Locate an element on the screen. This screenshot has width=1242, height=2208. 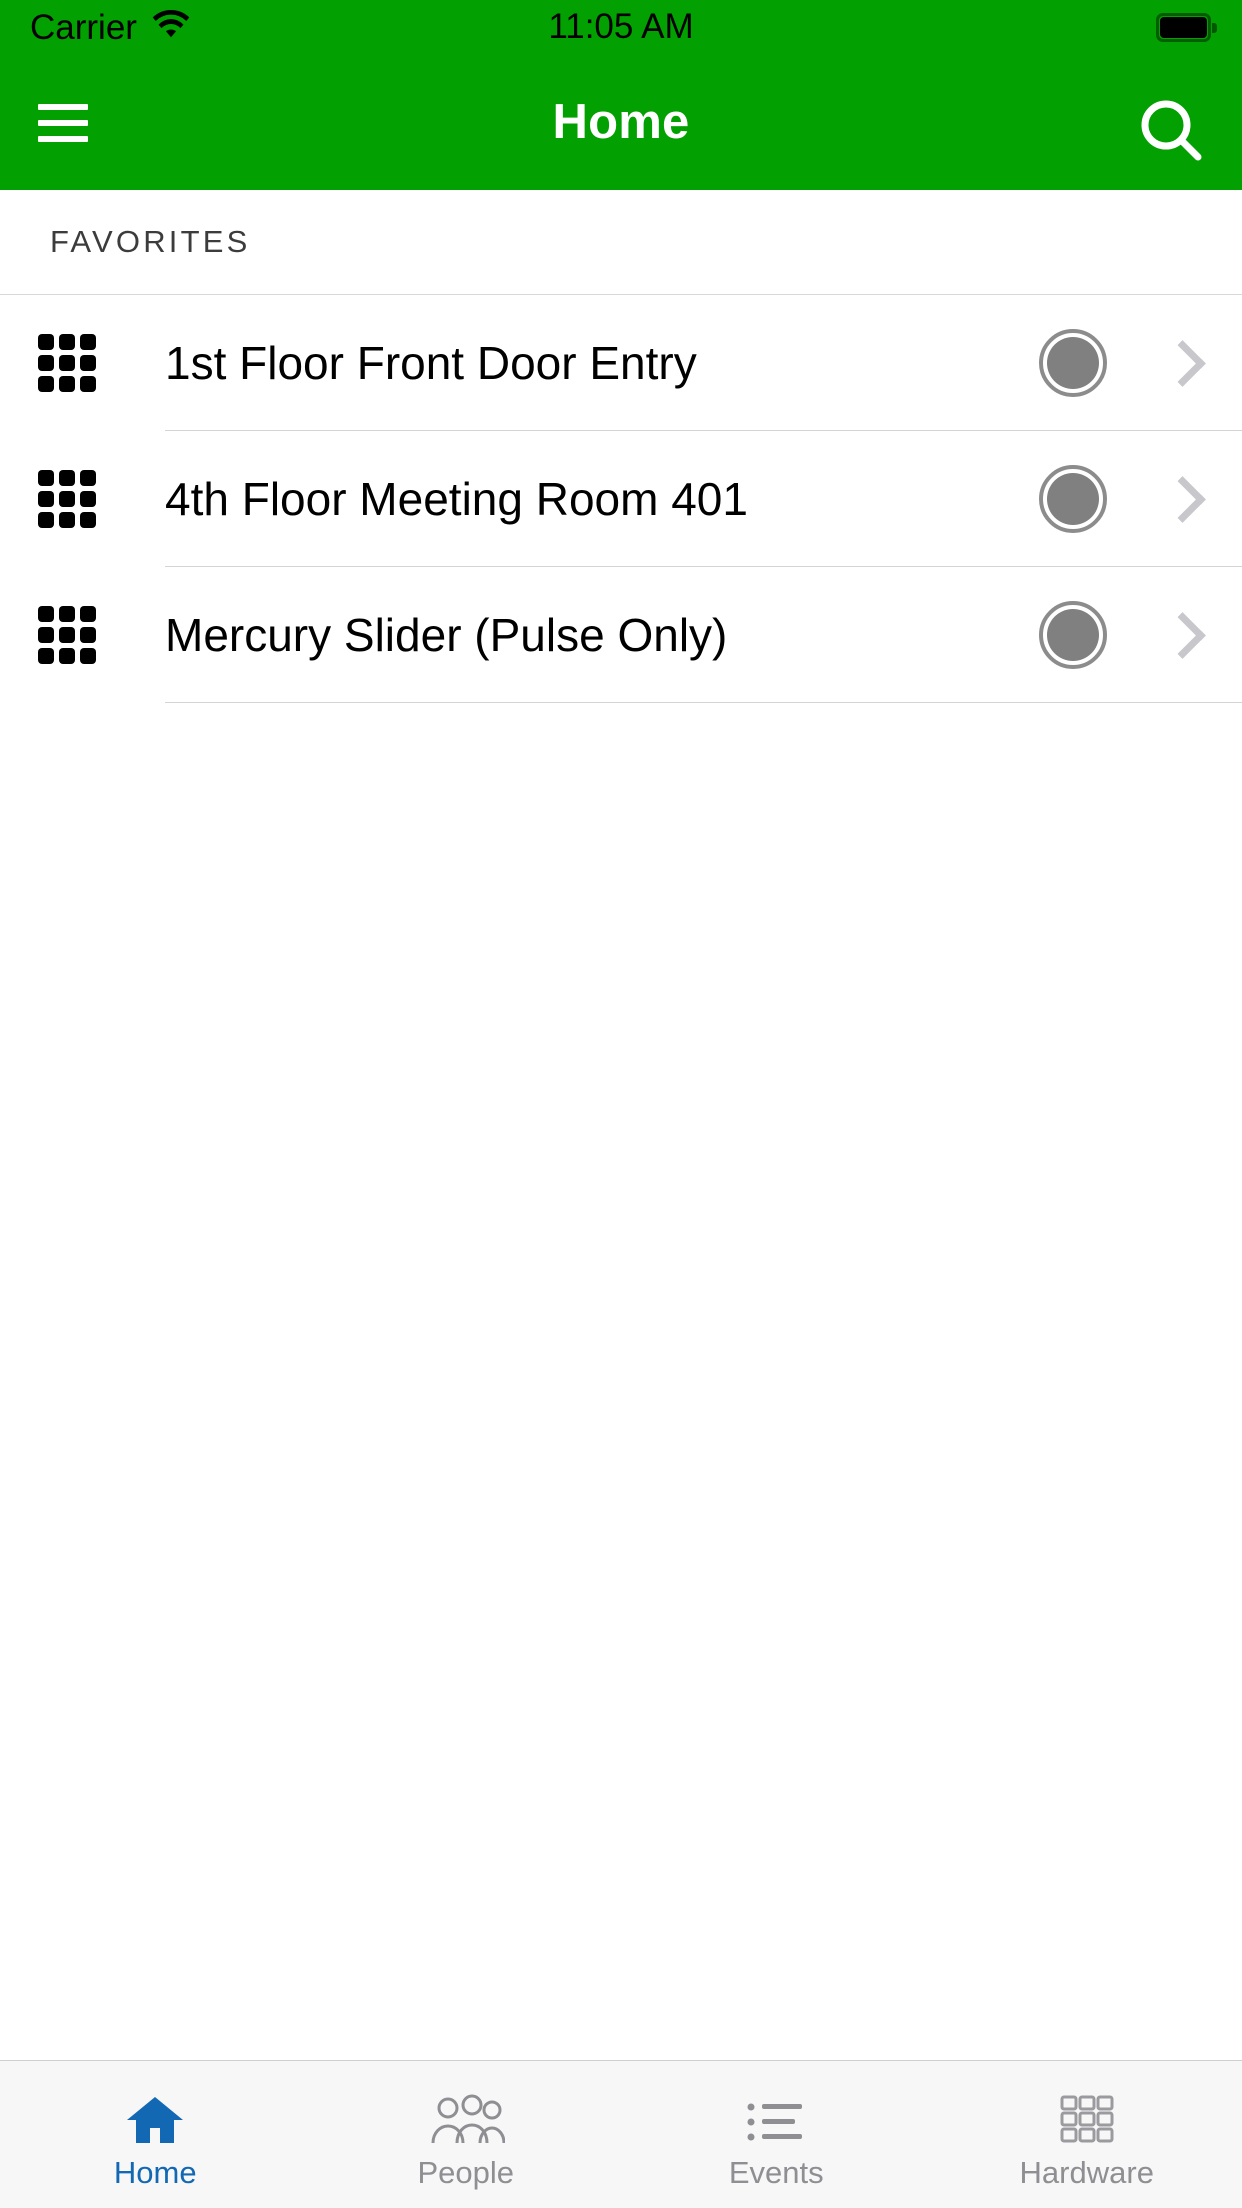
list-item-label: Mercury Slider (Pulse Only) is located at coordinates (446, 635).